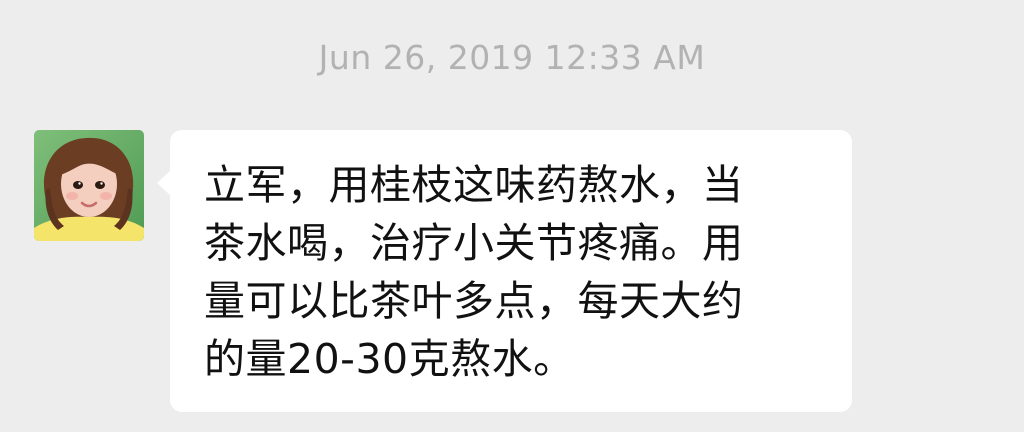 This screenshot has height=432, width=1024. I want to click on sender-avatar, so click(89, 185).